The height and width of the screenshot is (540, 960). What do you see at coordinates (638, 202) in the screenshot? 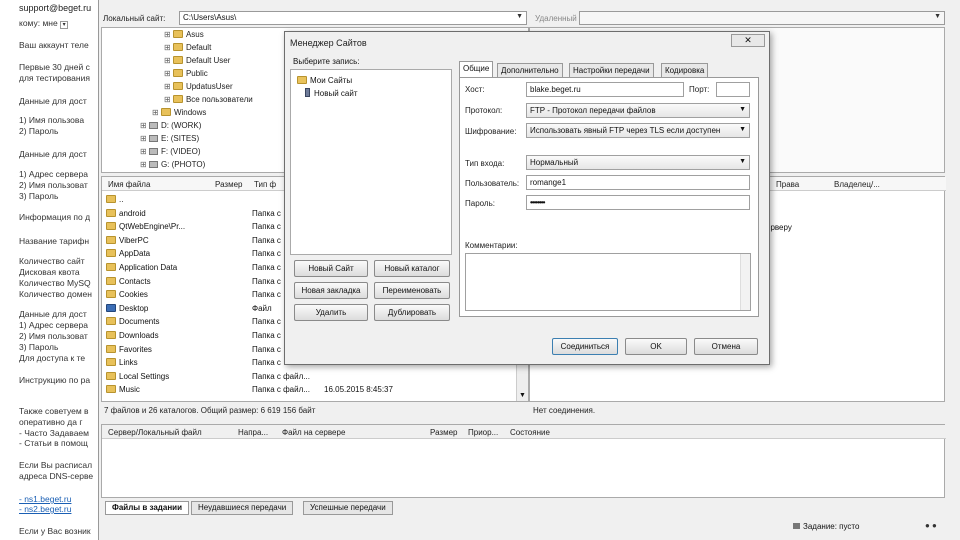
I see `password-input: ••••••••` at bounding box center [638, 202].